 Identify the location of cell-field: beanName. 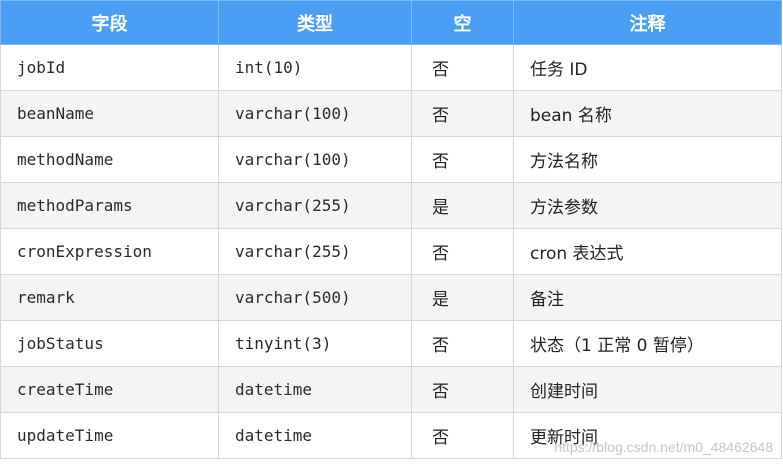
(109, 113).